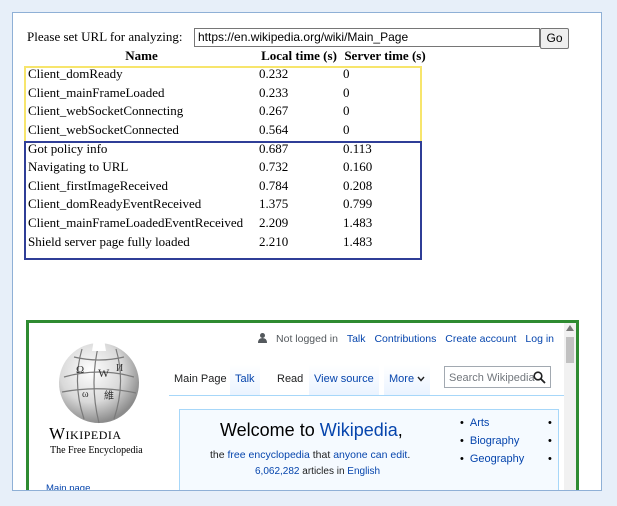  Describe the element at coordinates (363, 471) in the screenshot. I see `english-link: English` at that location.